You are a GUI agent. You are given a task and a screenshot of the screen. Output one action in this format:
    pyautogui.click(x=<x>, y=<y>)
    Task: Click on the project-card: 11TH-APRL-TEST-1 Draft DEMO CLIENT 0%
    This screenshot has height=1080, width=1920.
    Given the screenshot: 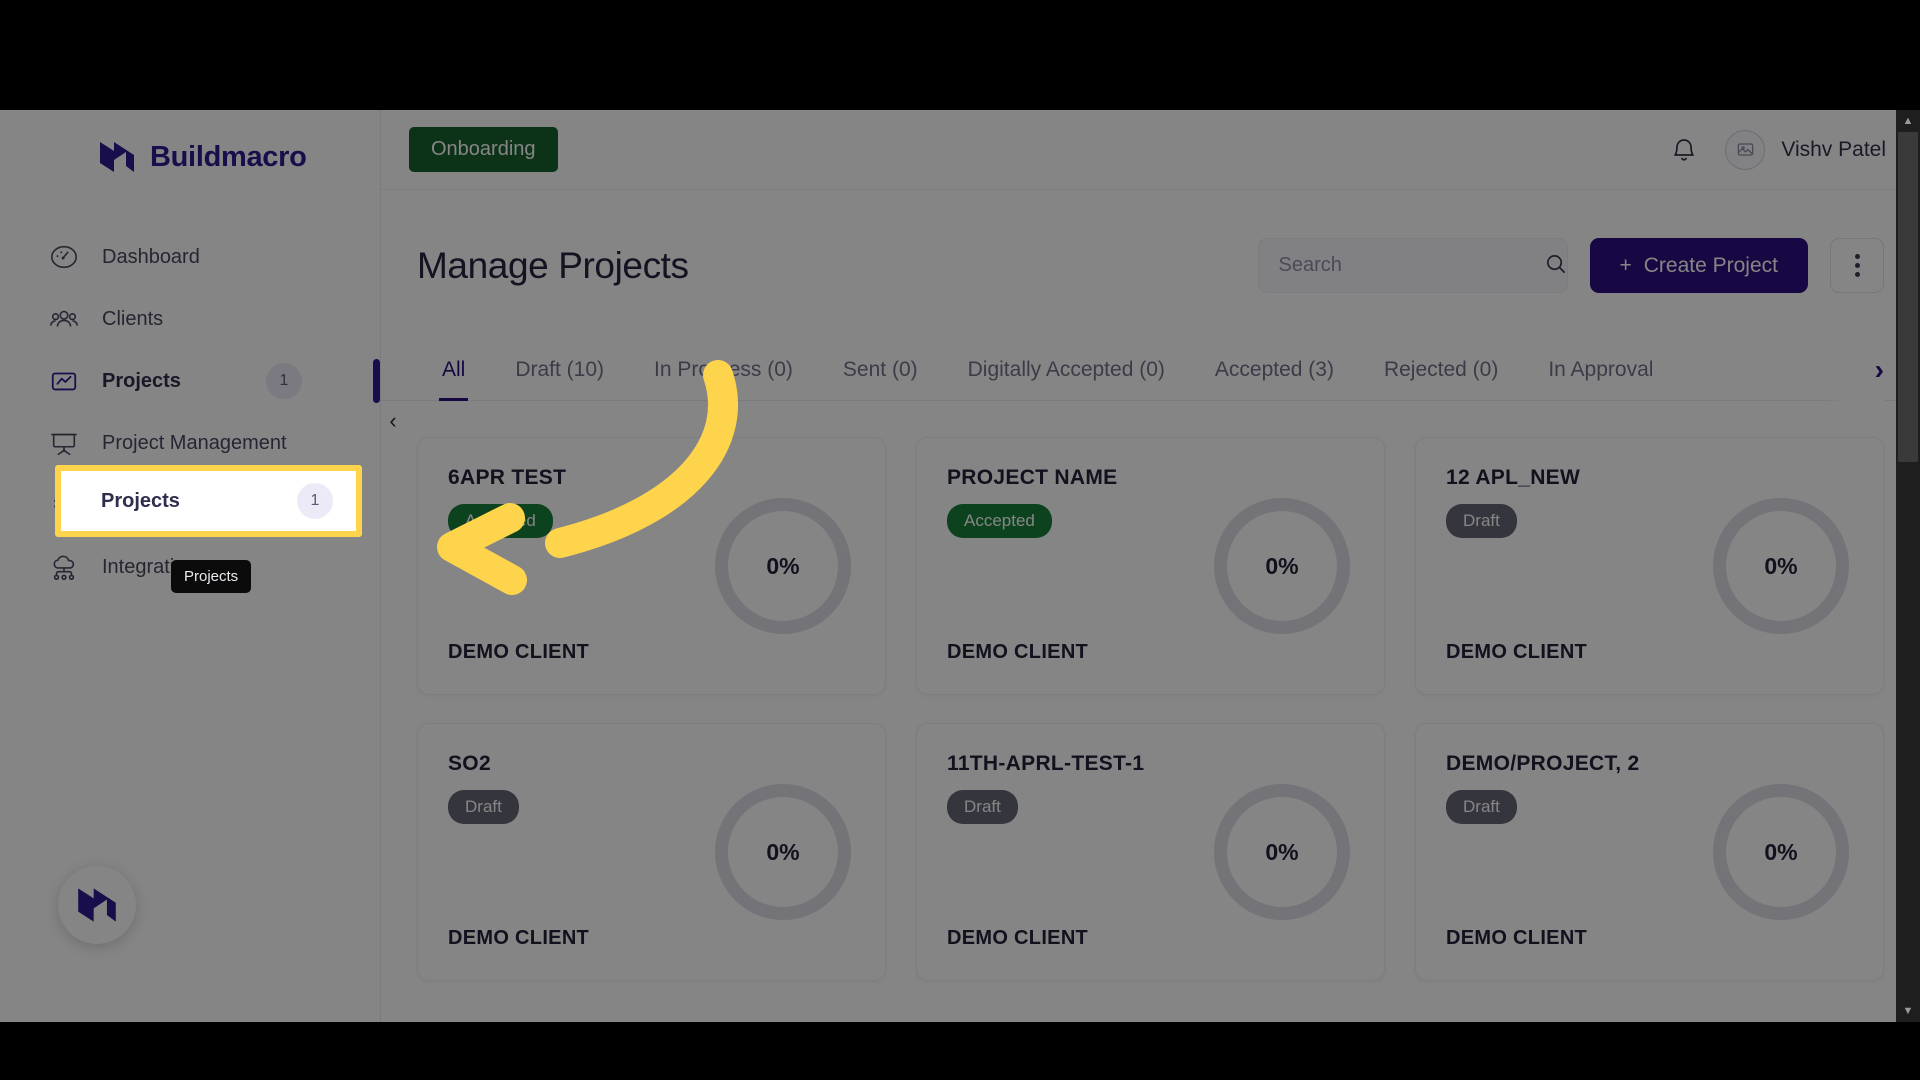 What is the action you would take?
    pyautogui.click(x=1150, y=852)
    